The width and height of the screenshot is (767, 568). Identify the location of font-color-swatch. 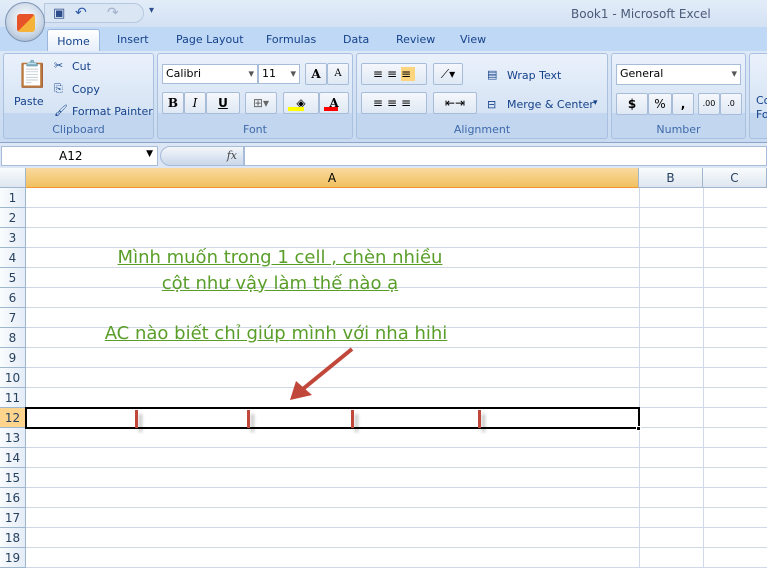
(331, 109).